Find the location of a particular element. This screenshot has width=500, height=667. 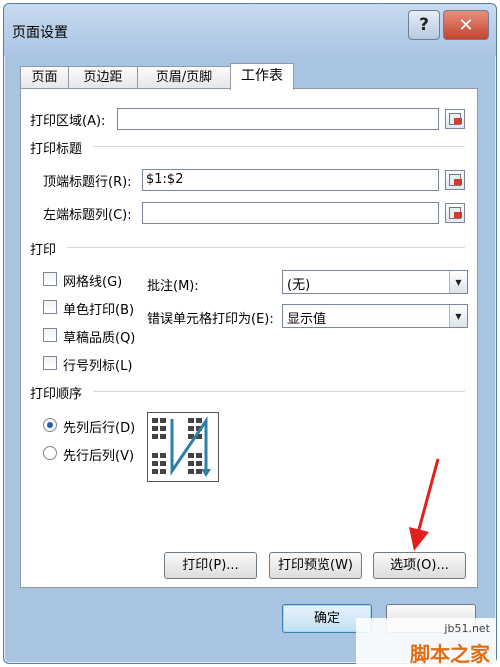

black-and-white-checkbox is located at coordinates (50, 307).